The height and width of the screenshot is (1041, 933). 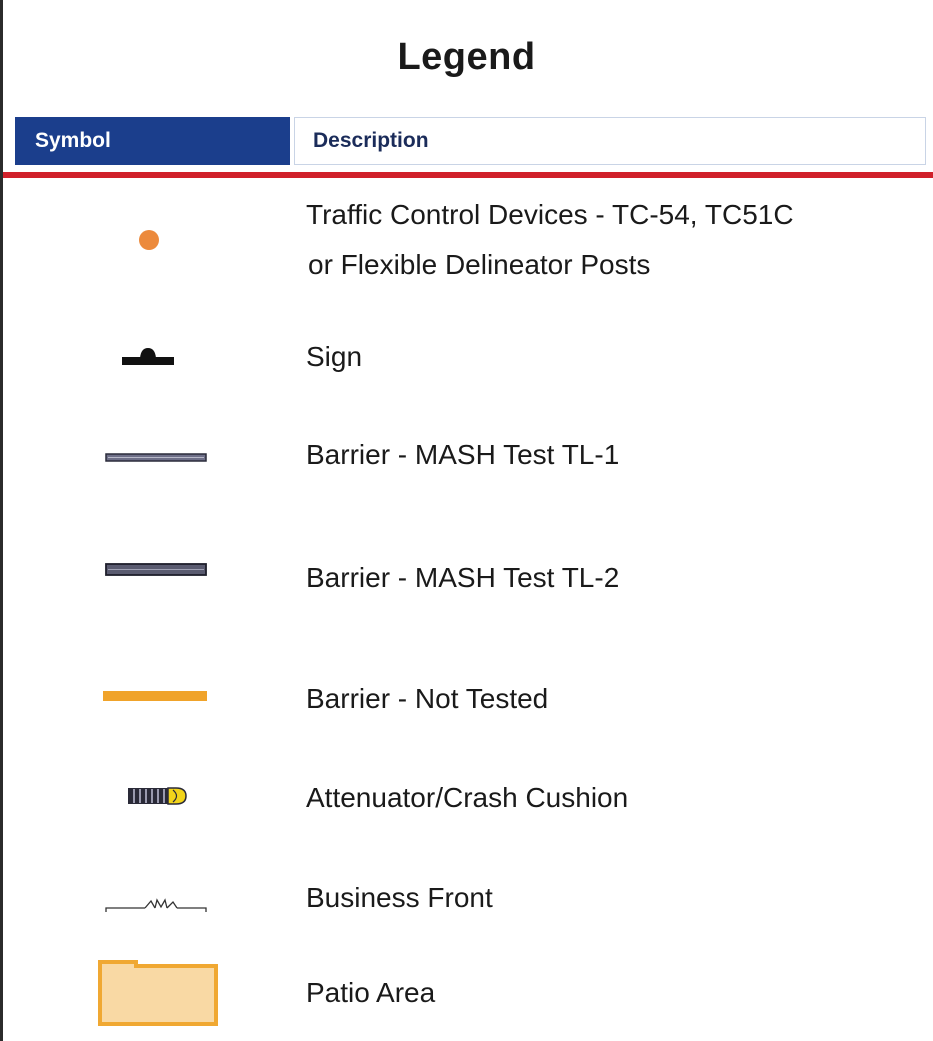 What do you see at coordinates (371, 992) in the screenshot?
I see `legend-row-patio-area: Patio Area` at bounding box center [371, 992].